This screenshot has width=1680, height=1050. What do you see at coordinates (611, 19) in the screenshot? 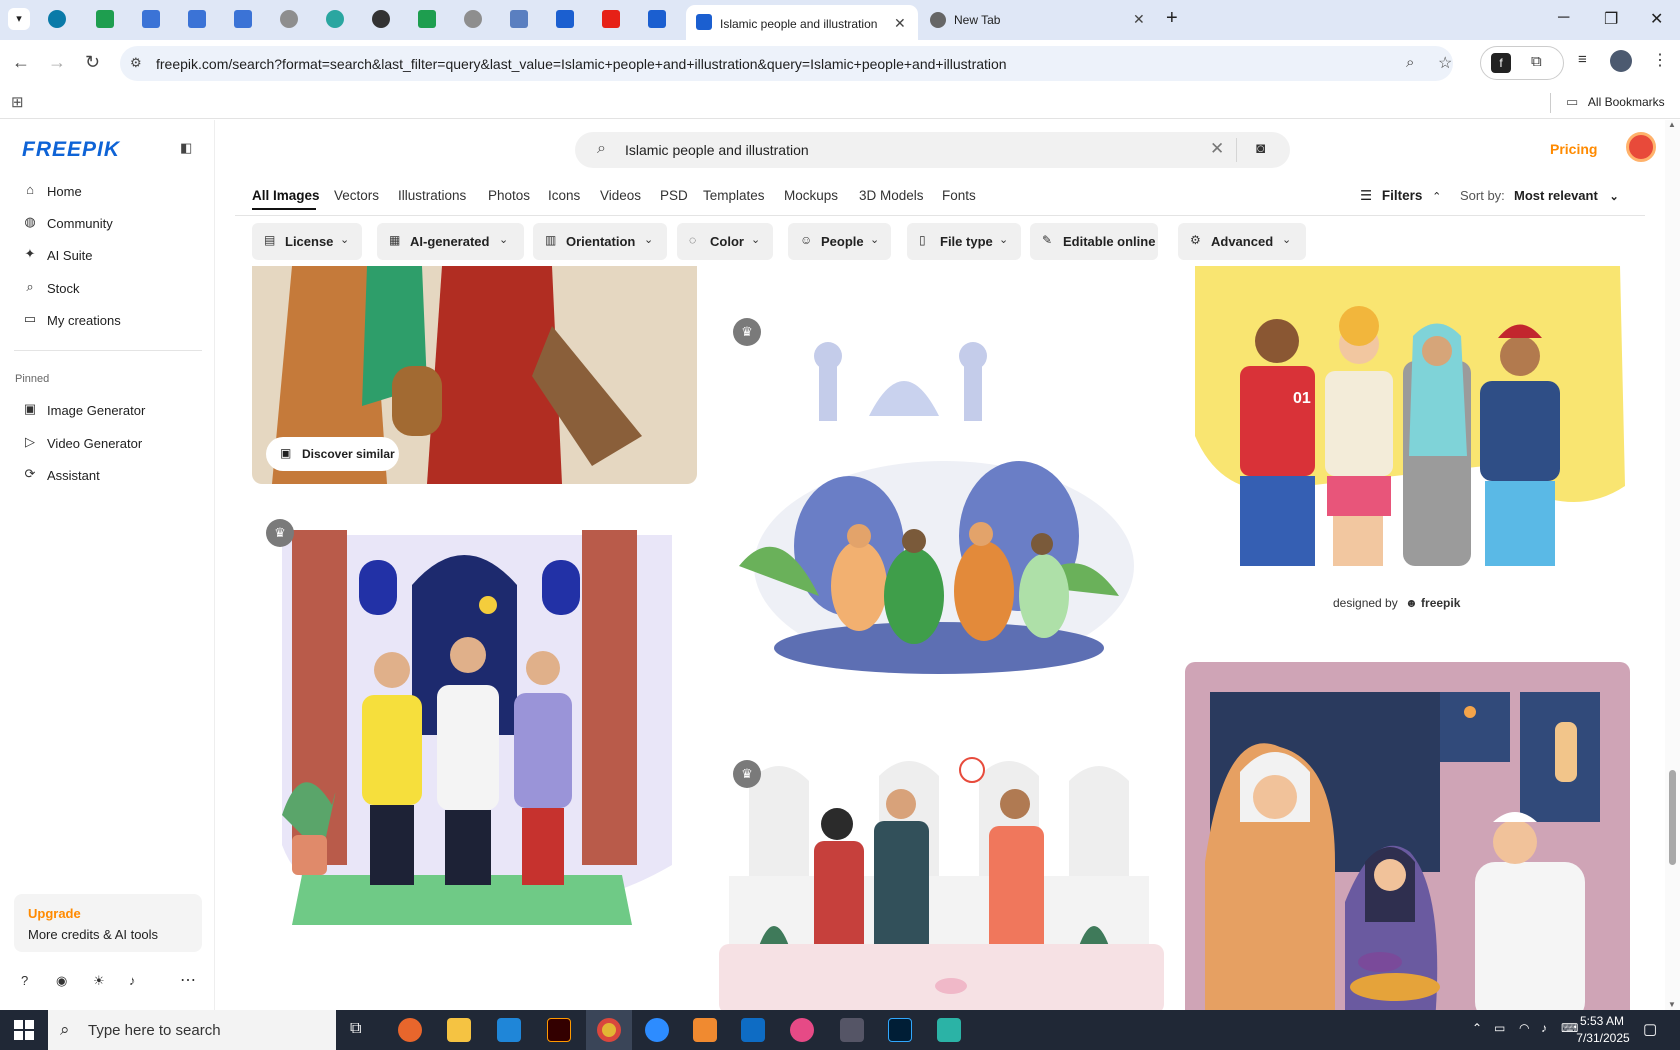
I see `pinned-tab-youtube` at bounding box center [611, 19].